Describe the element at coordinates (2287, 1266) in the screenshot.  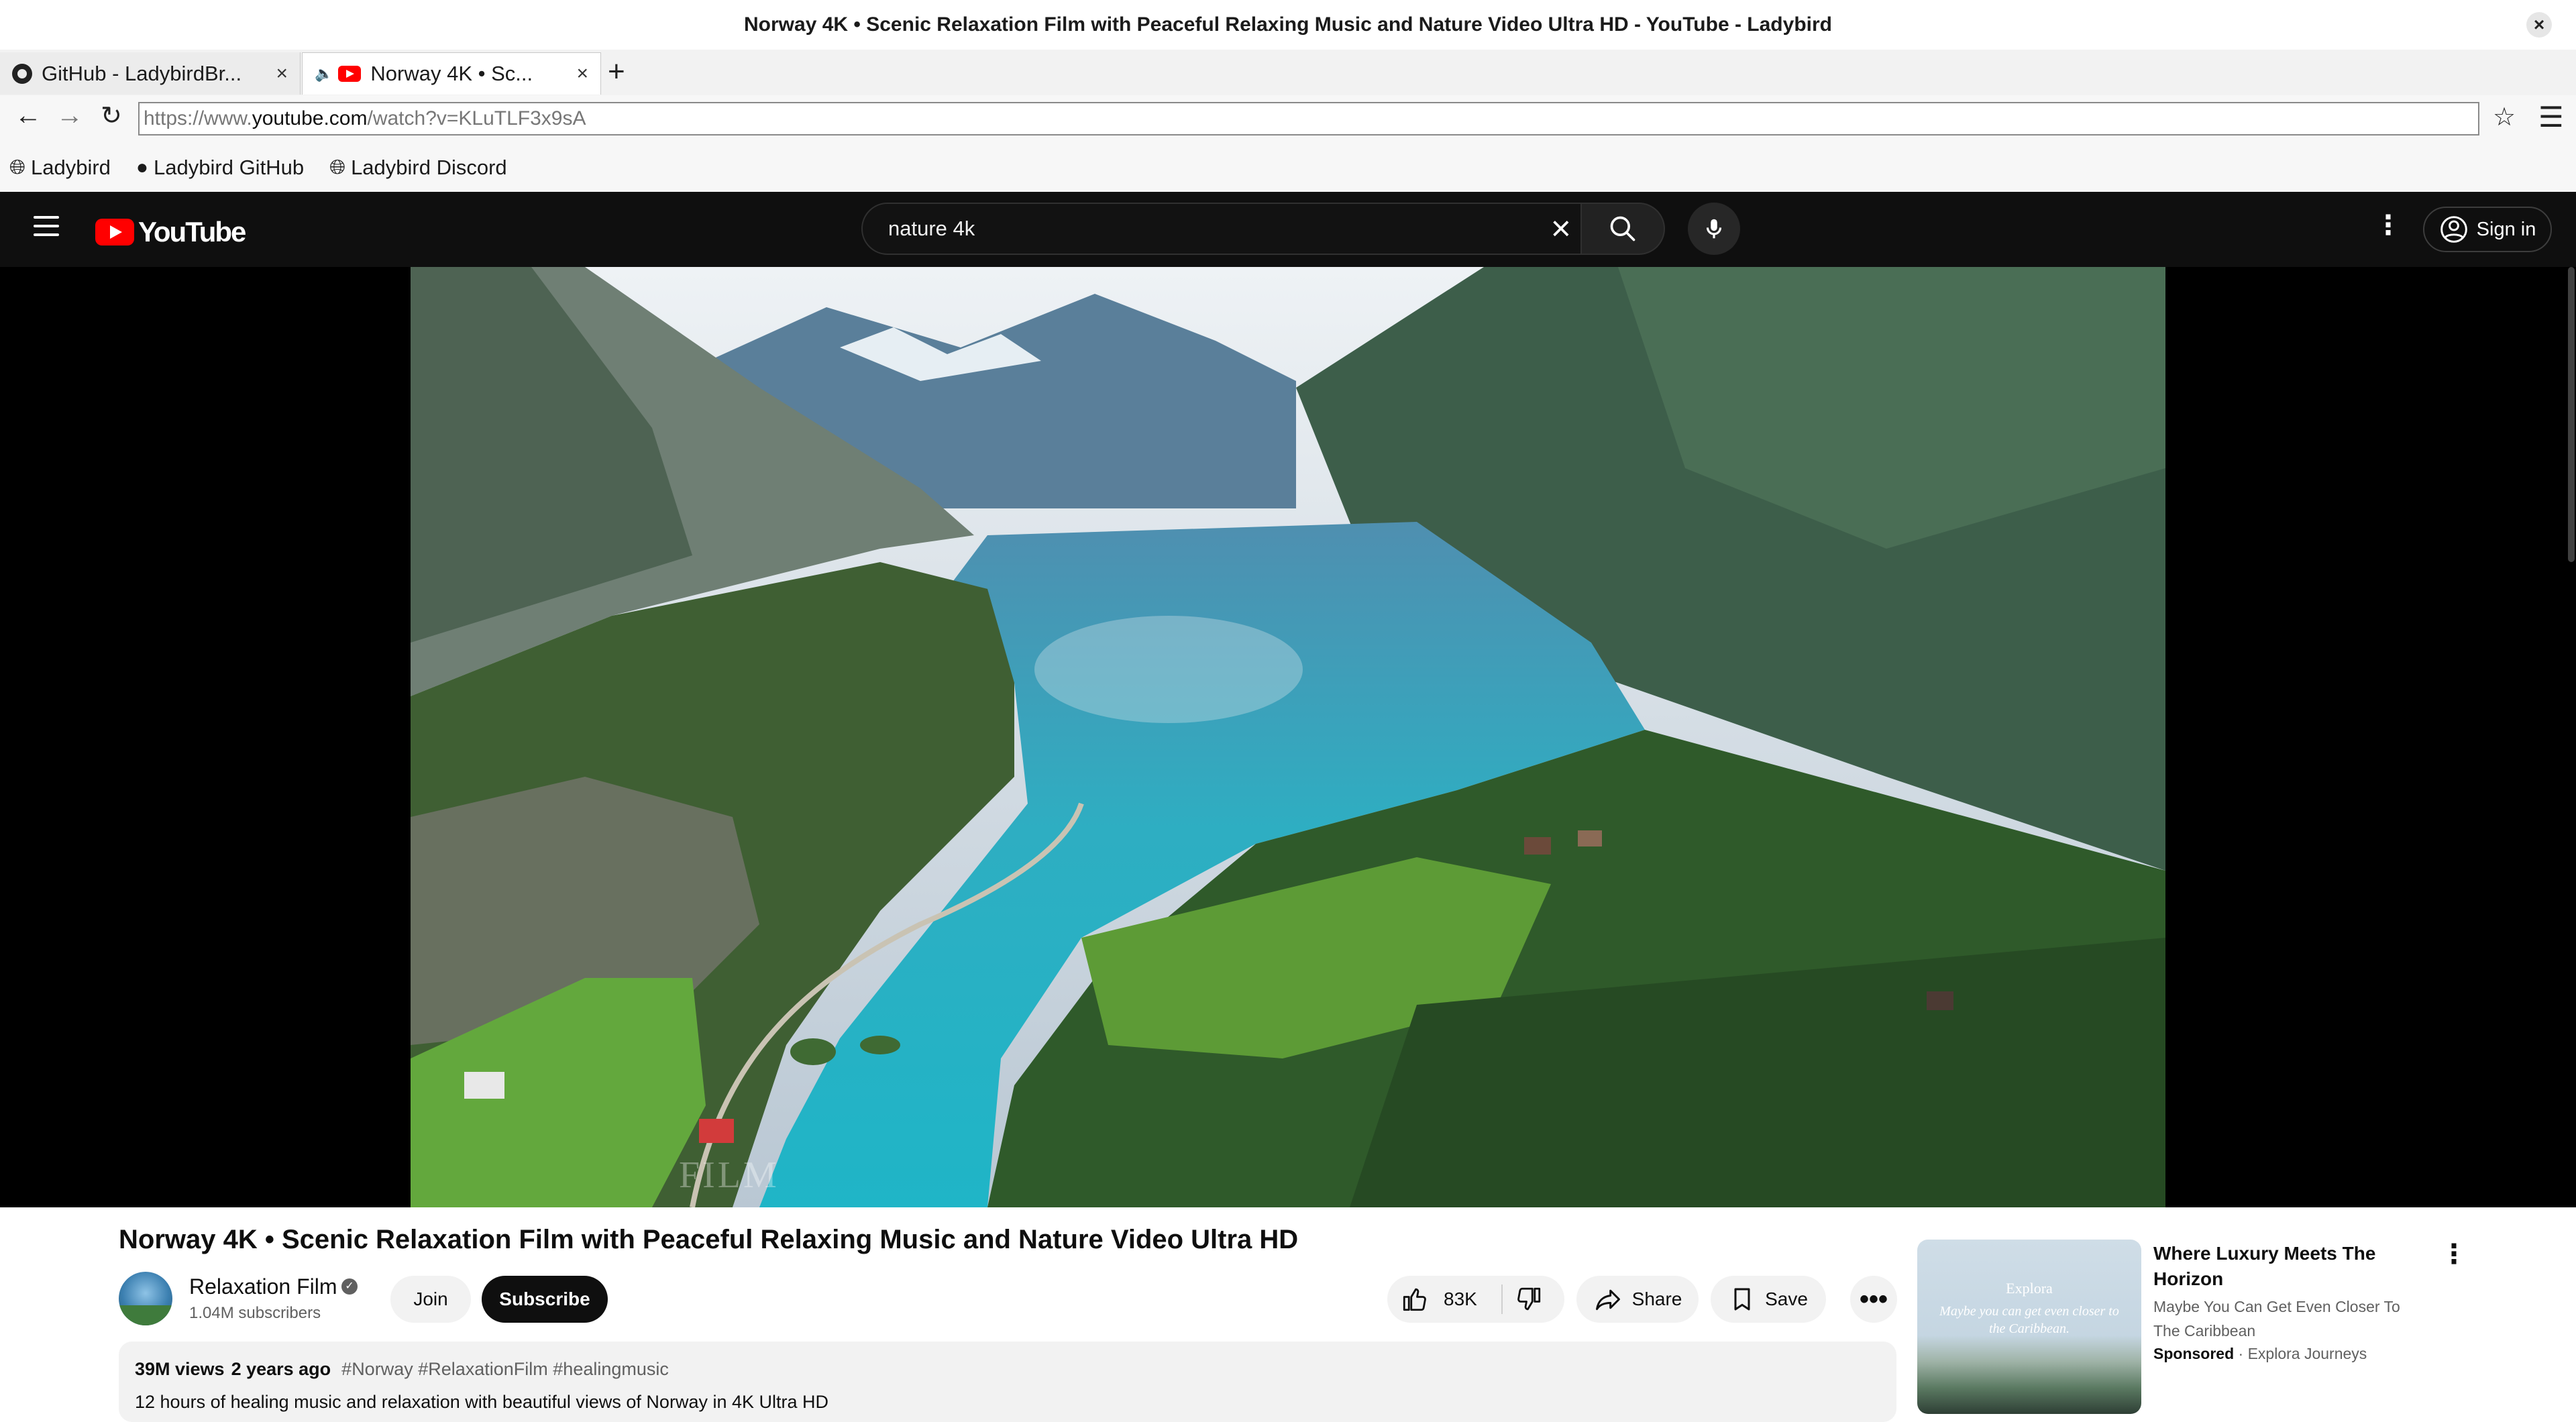
I see `ad-title: Where Luxury Meets The Horizon` at that location.